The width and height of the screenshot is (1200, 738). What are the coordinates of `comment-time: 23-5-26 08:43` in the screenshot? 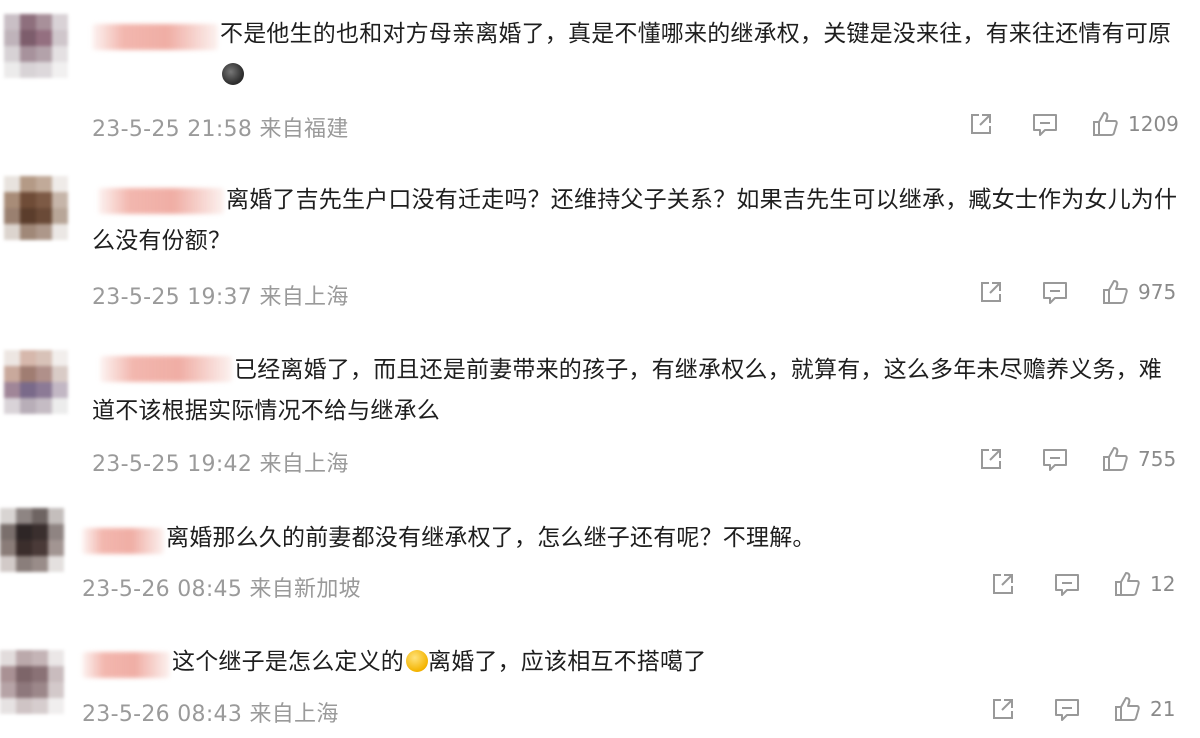 It's located at (162, 714).